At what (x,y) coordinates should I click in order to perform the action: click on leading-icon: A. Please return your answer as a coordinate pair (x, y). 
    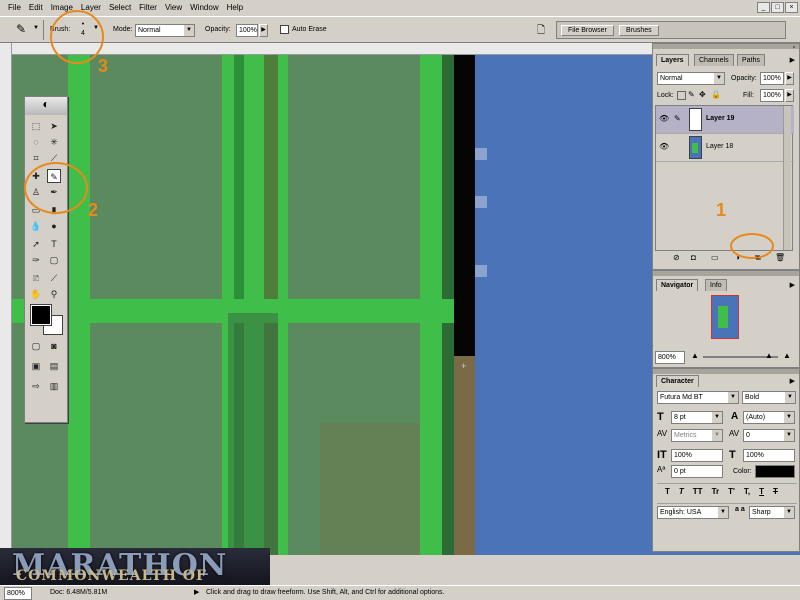
    Looking at the image, I should click on (735, 416).